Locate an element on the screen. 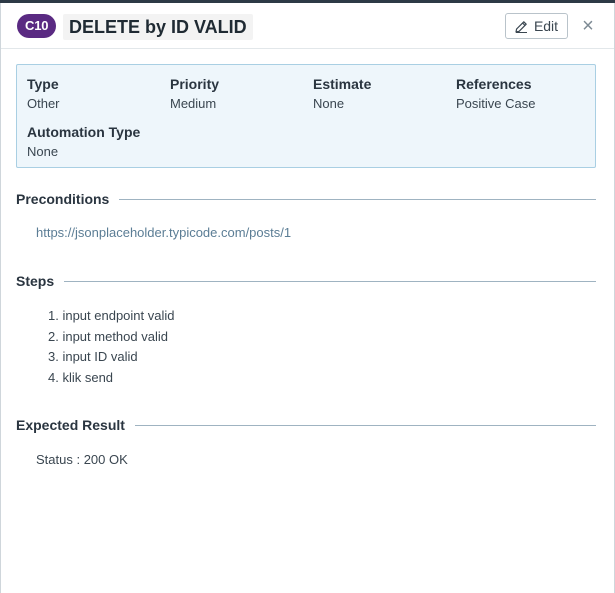 The height and width of the screenshot is (593, 615). field-label: Priority is located at coordinates (195, 84).